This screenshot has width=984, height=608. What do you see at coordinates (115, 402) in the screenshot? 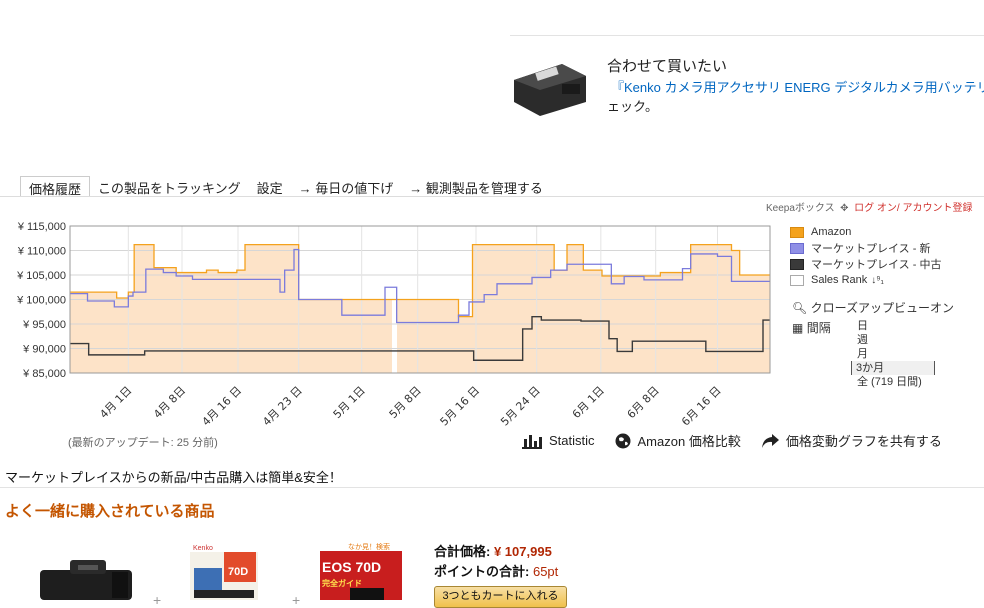
I see `x-tick-label: 4月 1日` at bounding box center [115, 402].